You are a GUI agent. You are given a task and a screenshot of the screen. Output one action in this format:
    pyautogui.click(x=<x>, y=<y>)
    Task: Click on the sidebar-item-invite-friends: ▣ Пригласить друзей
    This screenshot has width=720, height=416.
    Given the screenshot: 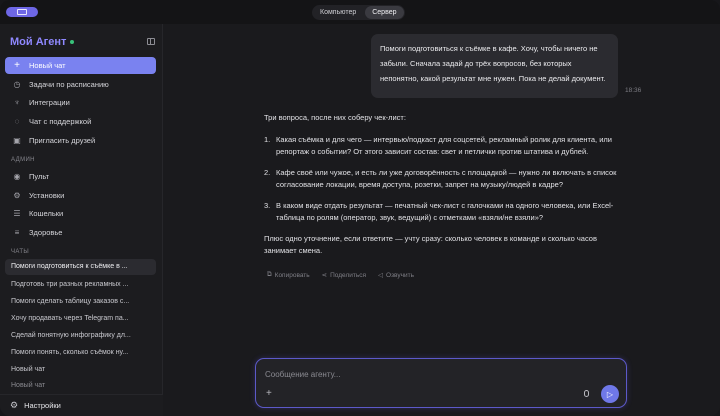 What is the action you would take?
    pyautogui.click(x=80, y=140)
    